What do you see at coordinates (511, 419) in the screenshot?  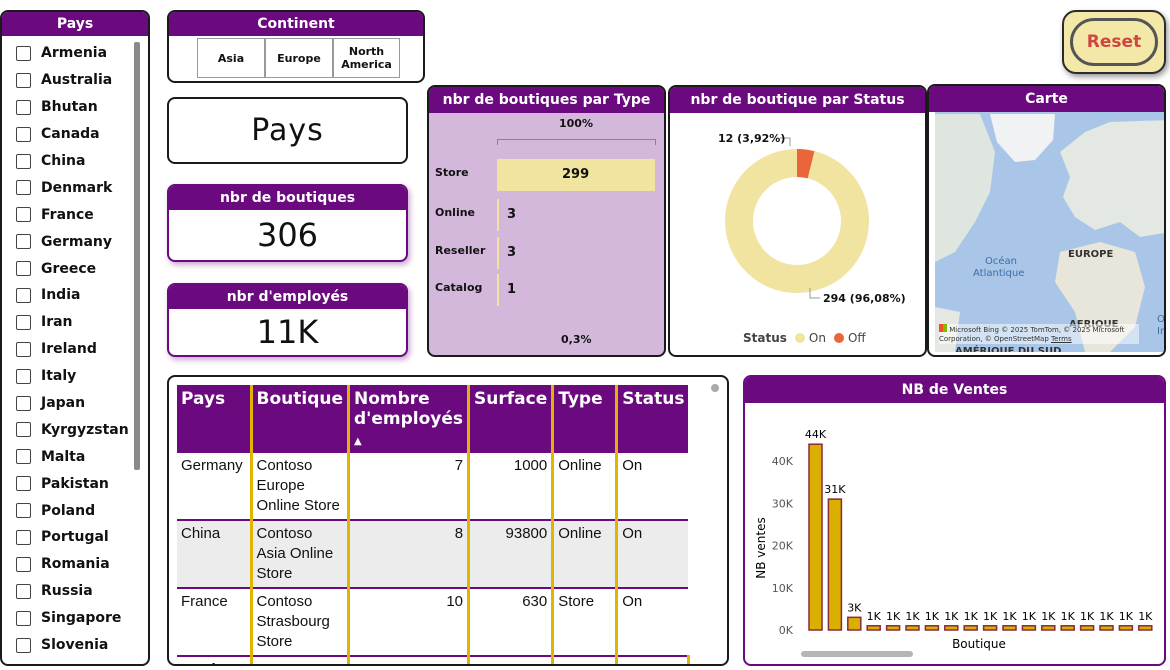 I see `column-header-surface: Surface` at bounding box center [511, 419].